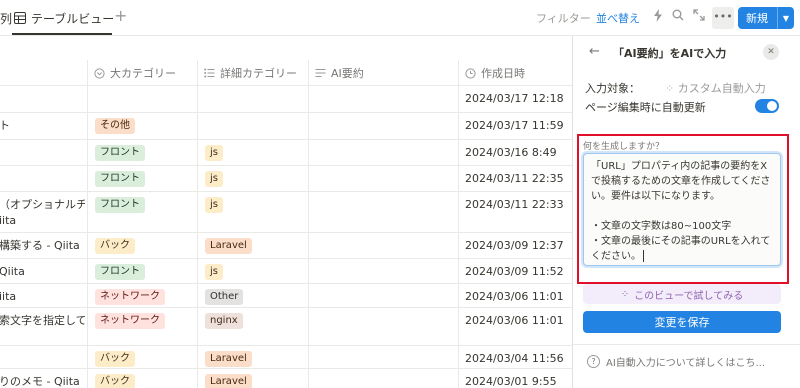 The height and width of the screenshot is (388, 800). What do you see at coordinates (42, 381) in the screenshot?
I see `row-title: りのメモ - Qiita` at bounding box center [42, 381].